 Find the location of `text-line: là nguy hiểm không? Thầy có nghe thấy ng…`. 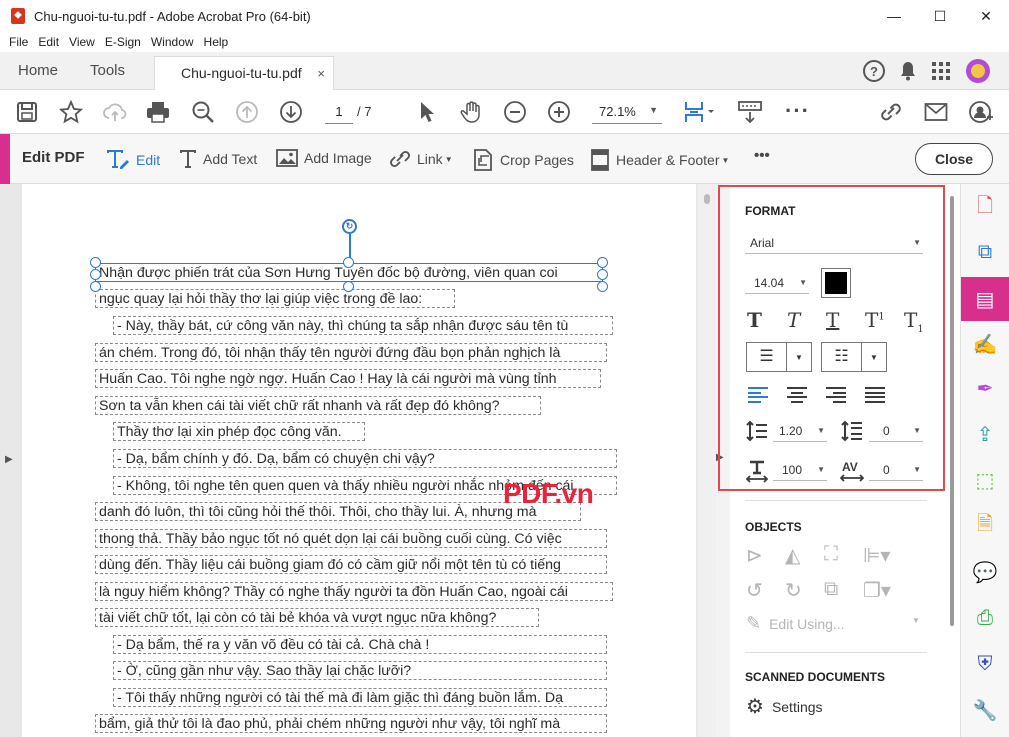

text-line: là nguy hiểm không? Thầy có nghe thấy ng… is located at coordinates (354, 591).